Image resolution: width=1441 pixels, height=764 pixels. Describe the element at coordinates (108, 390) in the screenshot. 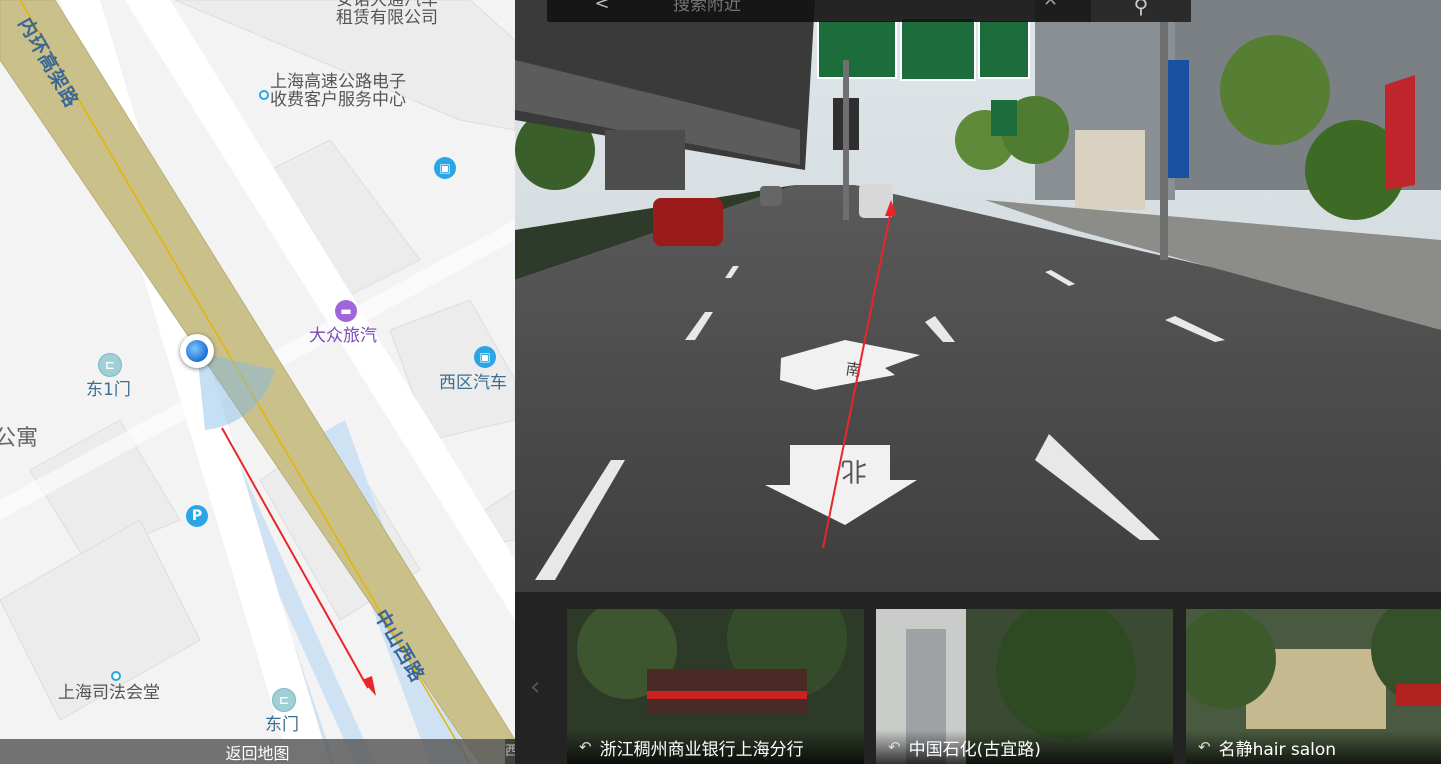

I see `east-gate-1-label: 东1门` at that location.